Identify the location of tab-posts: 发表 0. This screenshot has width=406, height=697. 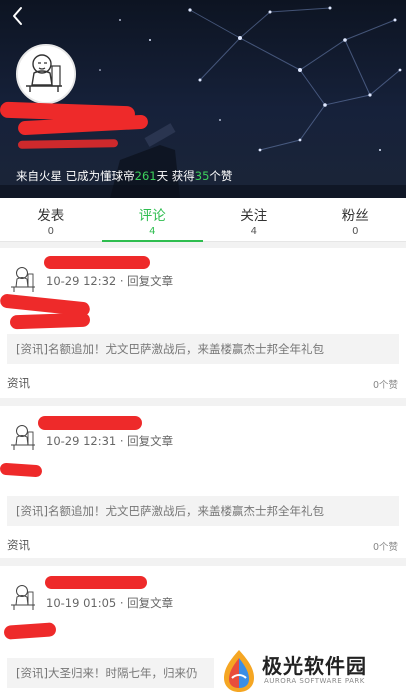
(51, 219).